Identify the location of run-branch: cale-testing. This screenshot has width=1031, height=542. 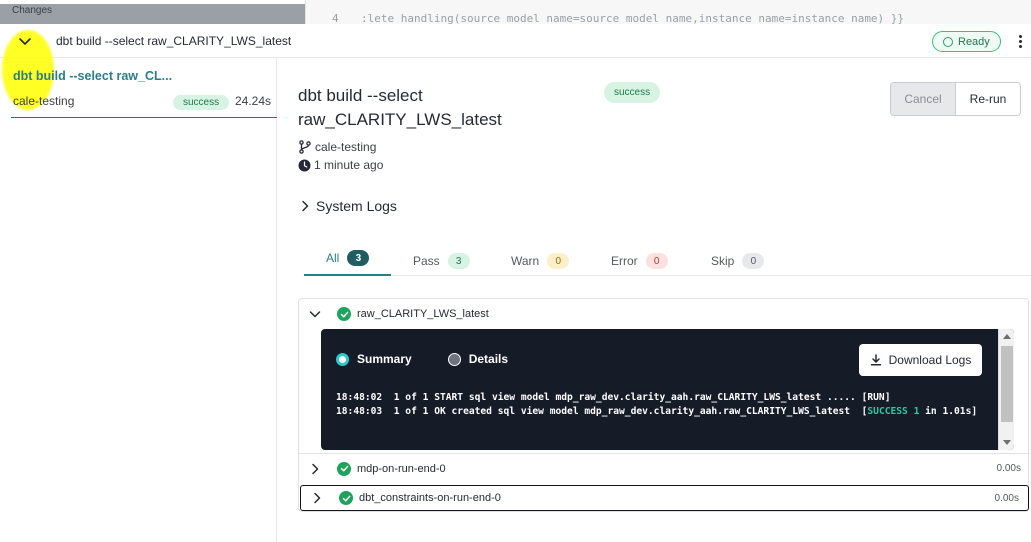
(337, 147).